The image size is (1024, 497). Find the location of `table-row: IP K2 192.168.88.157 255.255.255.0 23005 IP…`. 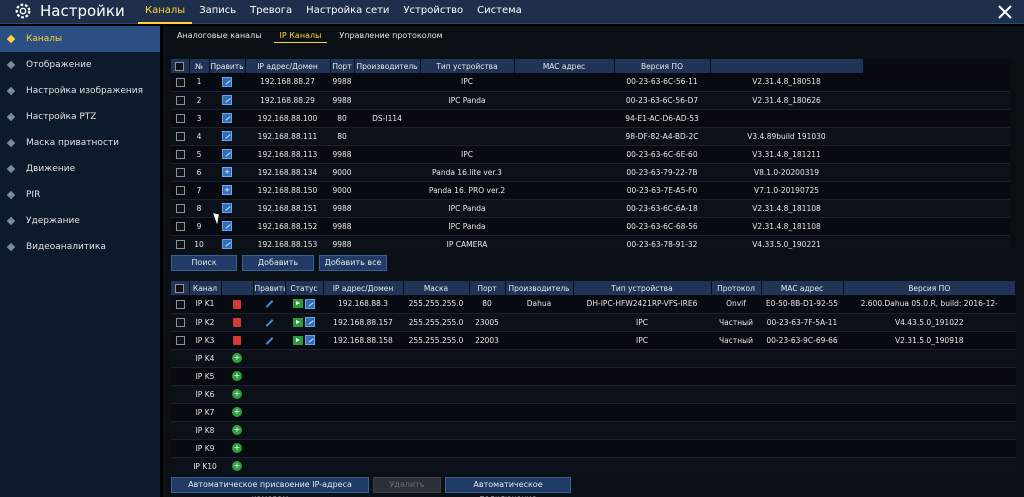

table-row: IP K2 192.168.88.157 255.255.255.0 23005 IP… is located at coordinates (593, 322).